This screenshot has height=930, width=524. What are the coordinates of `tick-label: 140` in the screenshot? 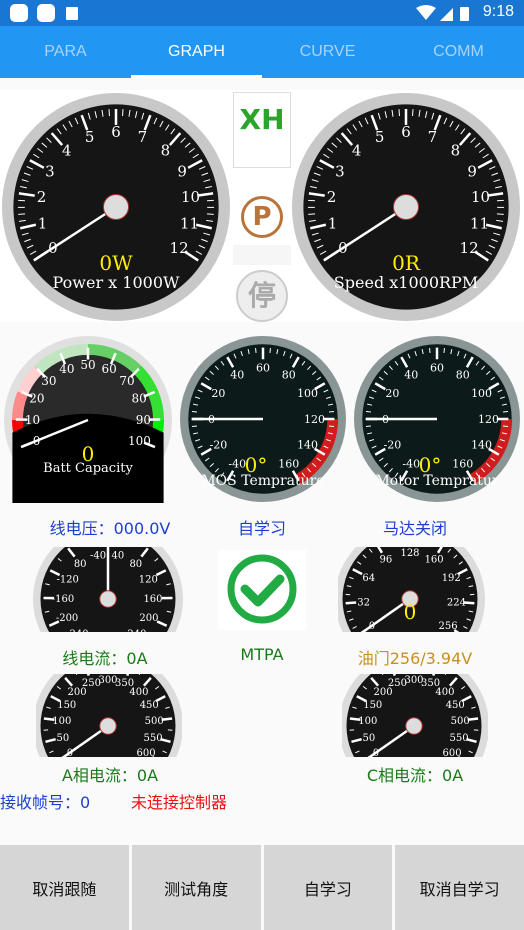 It's located at (481, 445).